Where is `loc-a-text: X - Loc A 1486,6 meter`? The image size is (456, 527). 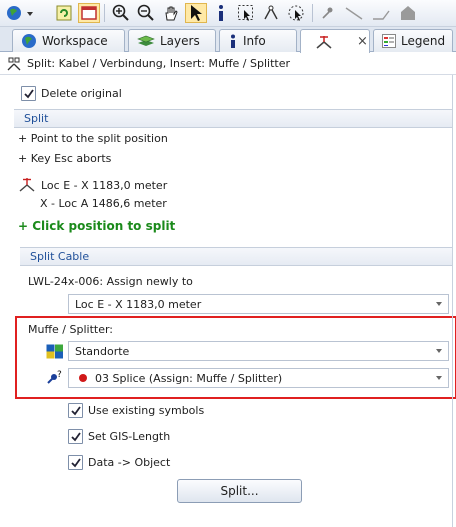
loc-a-text: X - Loc A 1486,6 meter is located at coordinates (103, 203).